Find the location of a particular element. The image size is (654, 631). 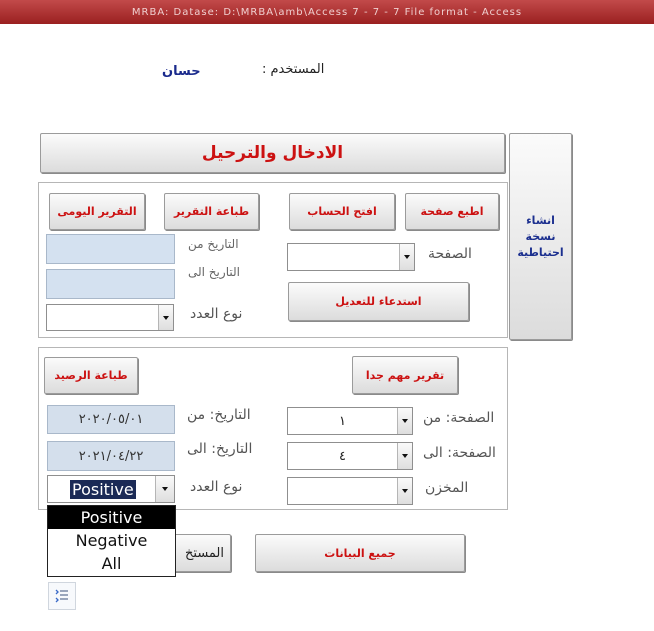

recall-for-edit-button: استدعاء للتعديل is located at coordinates (378, 301).